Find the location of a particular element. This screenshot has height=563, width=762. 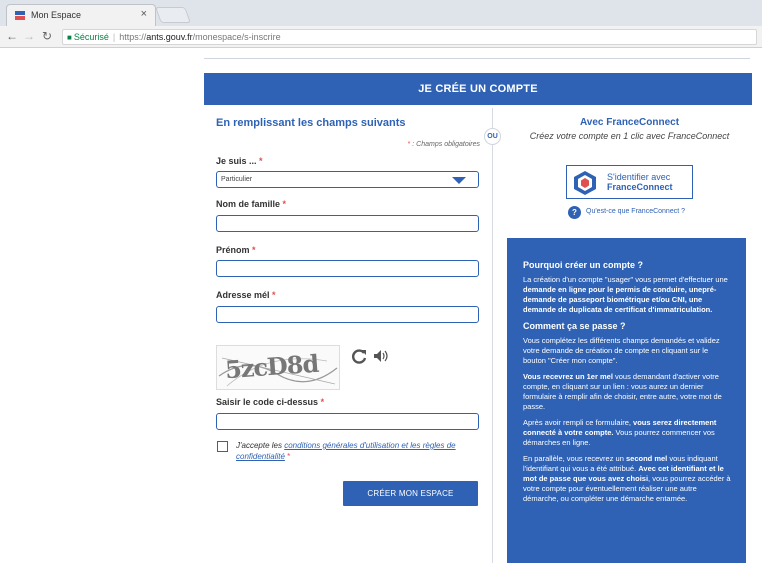

info-heading-how: Comment ça se passe ? is located at coordinates (574, 326).